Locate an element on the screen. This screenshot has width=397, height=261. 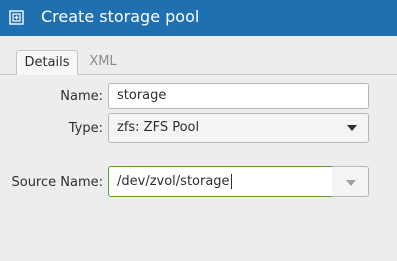
title-bar: Create storage pool is located at coordinates (198, 18).